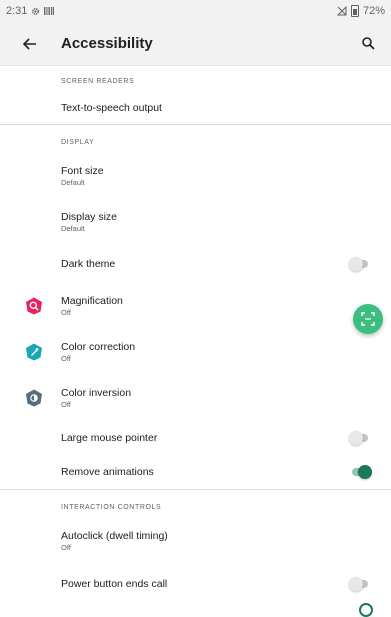 The width and height of the screenshot is (391, 617). What do you see at coordinates (88, 264) in the screenshot?
I see `setting-label: Dark theme` at bounding box center [88, 264].